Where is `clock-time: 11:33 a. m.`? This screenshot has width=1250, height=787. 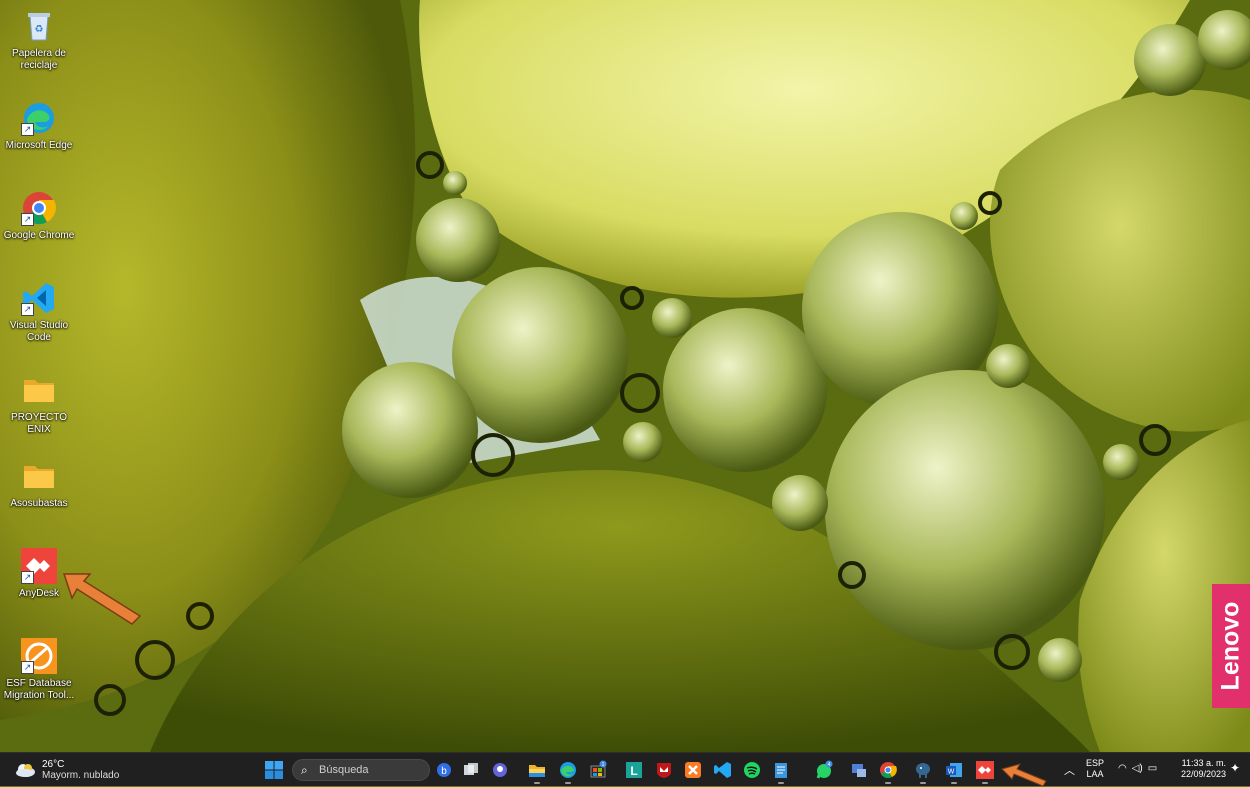 clock-time: 11:33 a. m. is located at coordinates (1203, 763).